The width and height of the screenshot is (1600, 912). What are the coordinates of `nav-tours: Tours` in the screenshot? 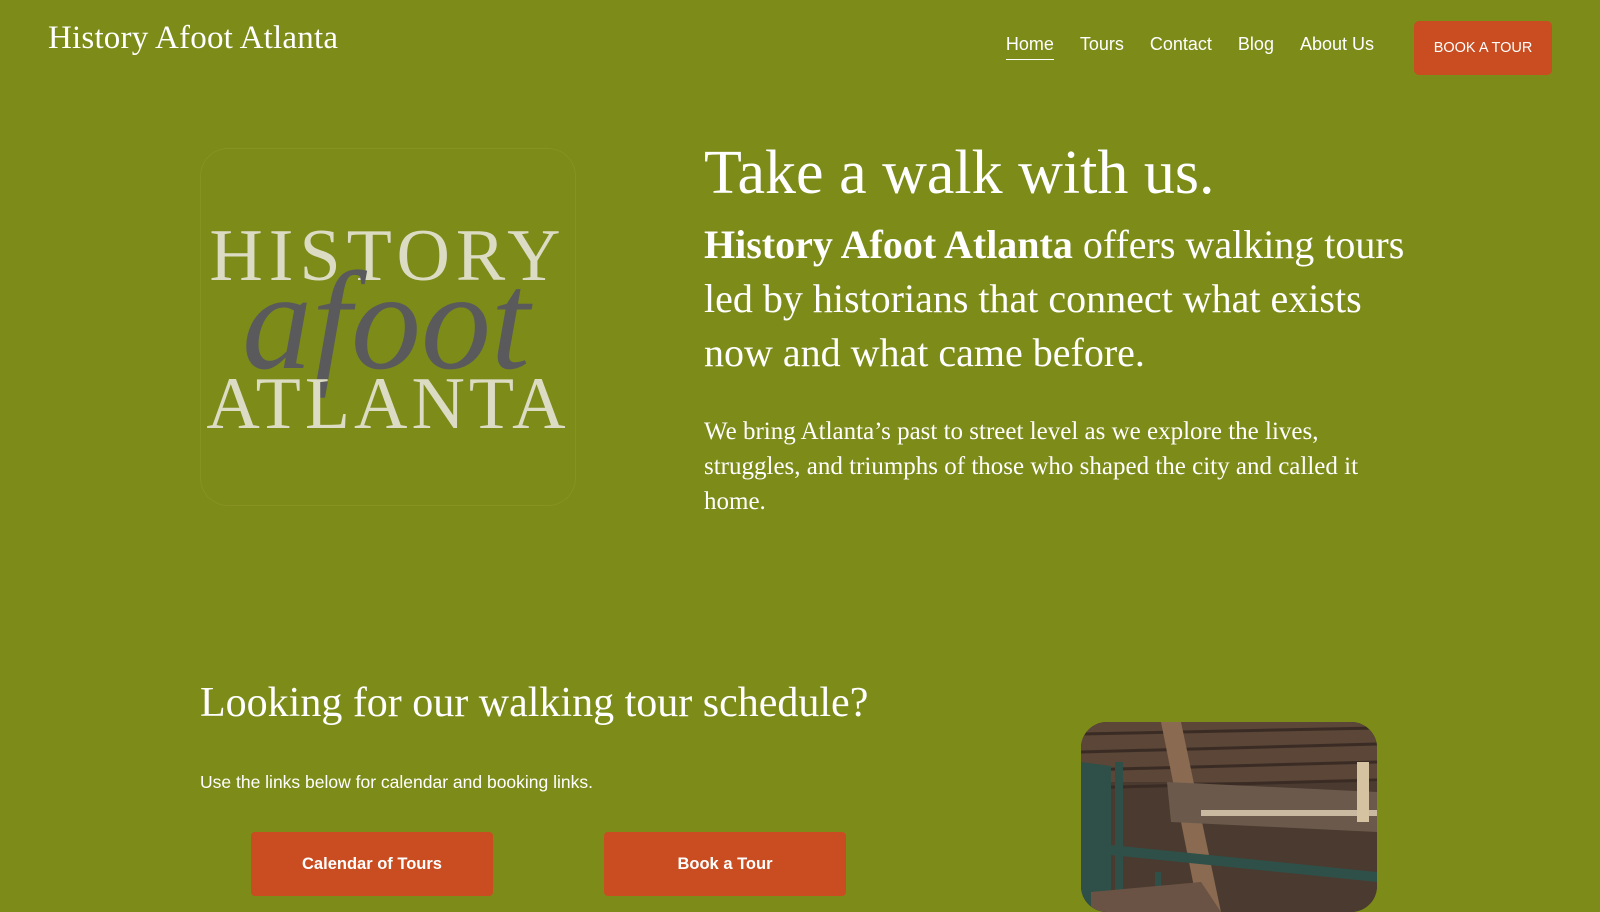 It's located at (1102, 47).